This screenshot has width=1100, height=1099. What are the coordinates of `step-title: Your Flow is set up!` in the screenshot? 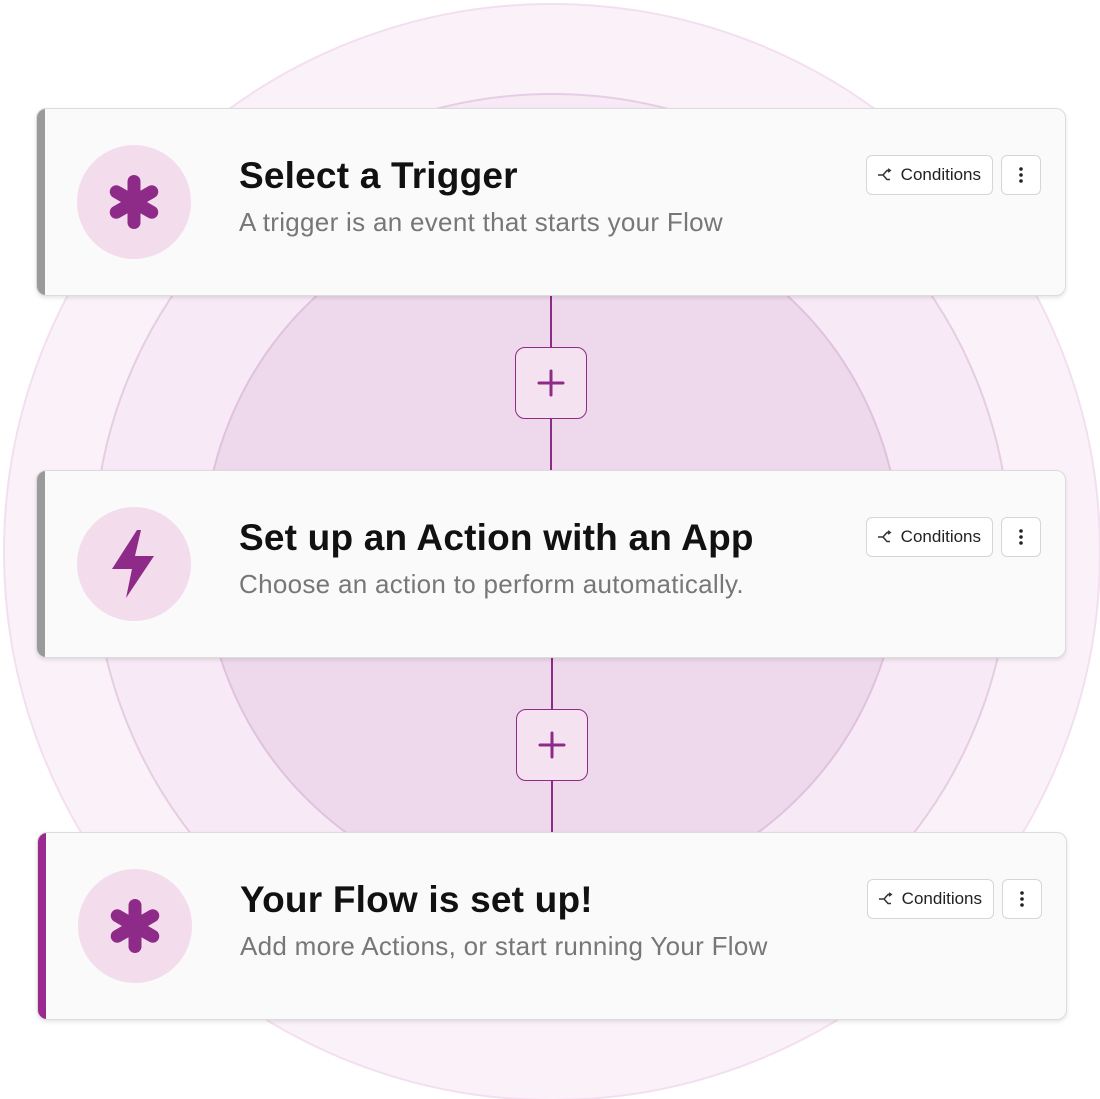 It's located at (416, 899).